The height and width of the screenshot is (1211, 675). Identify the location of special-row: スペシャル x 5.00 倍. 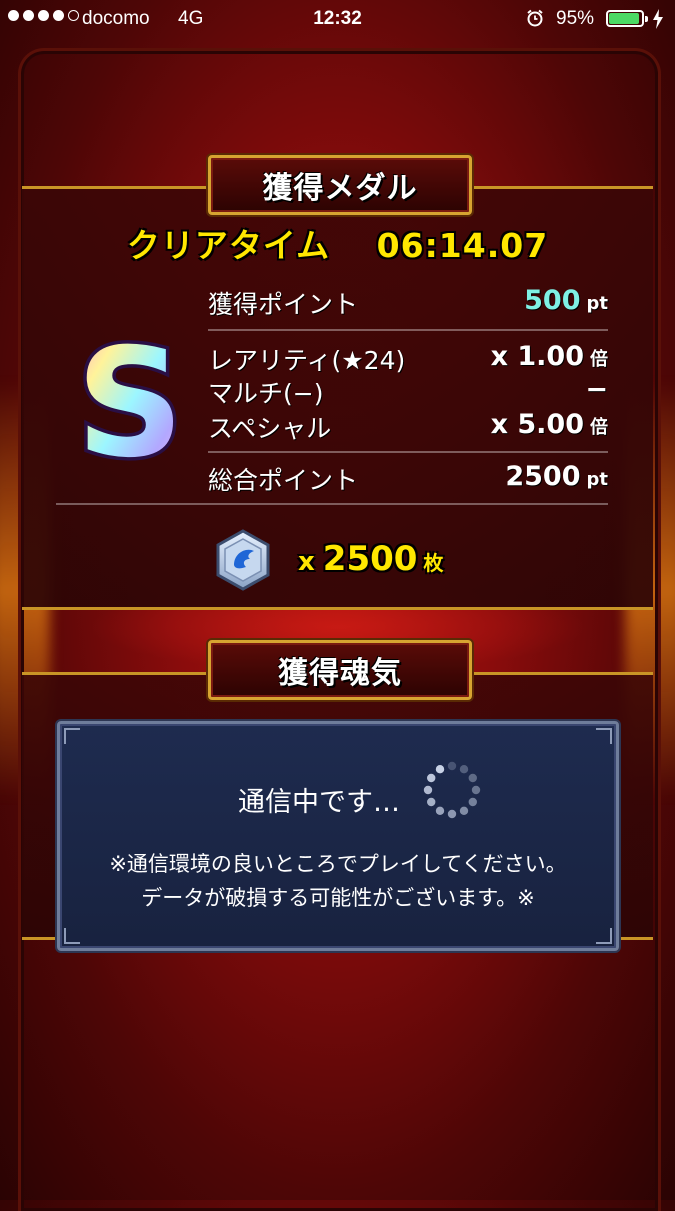
(408, 426).